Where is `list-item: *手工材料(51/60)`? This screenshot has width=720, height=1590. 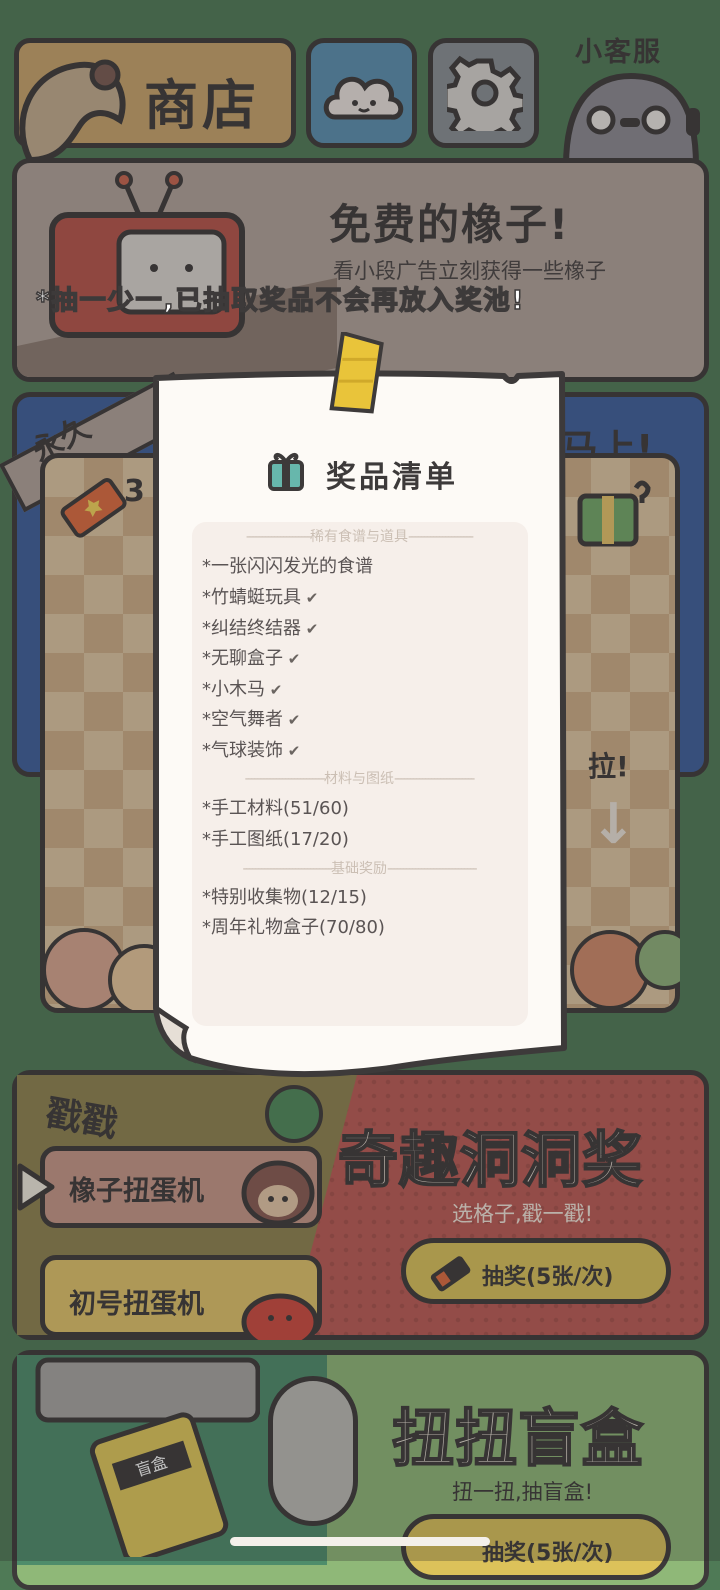
list-item: *手工材料(51/60) is located at coordinates (275, 807).